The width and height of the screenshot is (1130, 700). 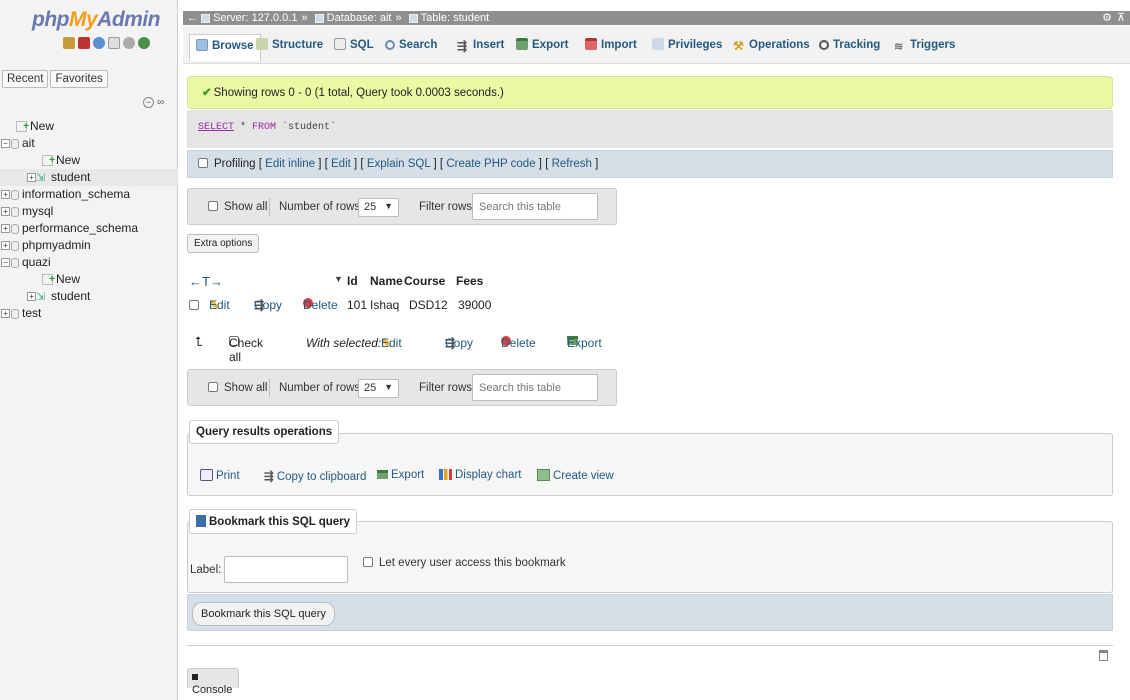 I want to click on tree-item-information-schema: + information_schema, so click(x=89, y=194).